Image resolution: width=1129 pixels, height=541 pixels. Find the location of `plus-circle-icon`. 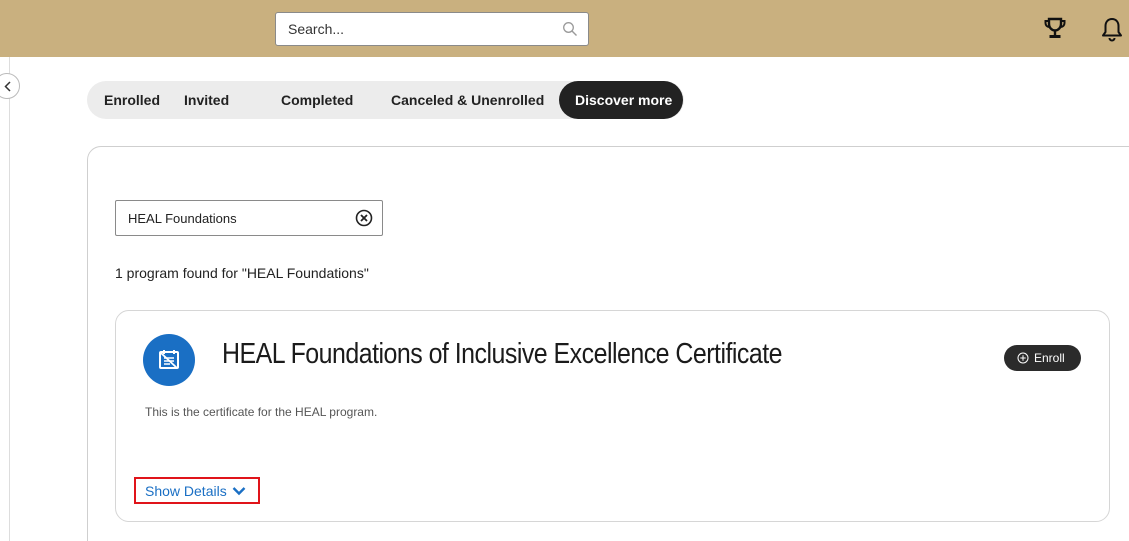

plus-circle-icon is located at coordinates (1023, 358).